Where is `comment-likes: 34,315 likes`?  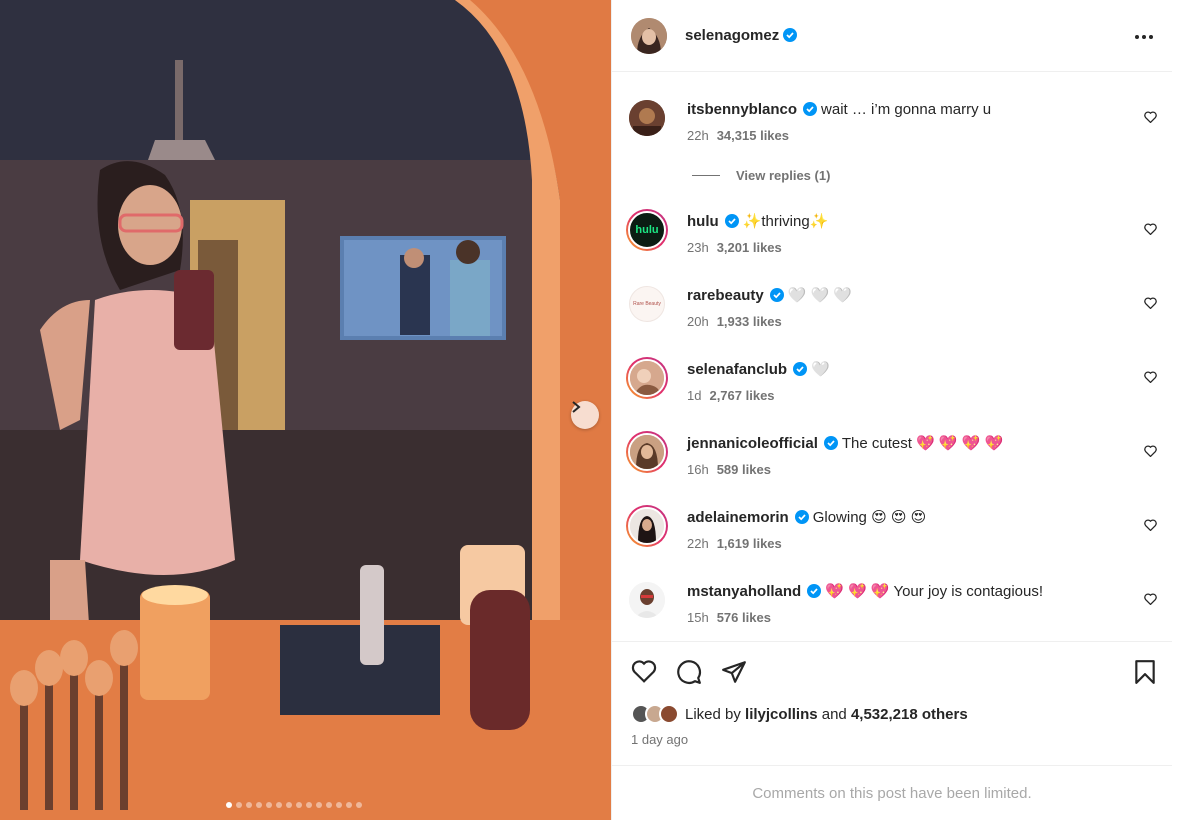
comment-likes: 34,315 likes is located at coordinates (753, 135).